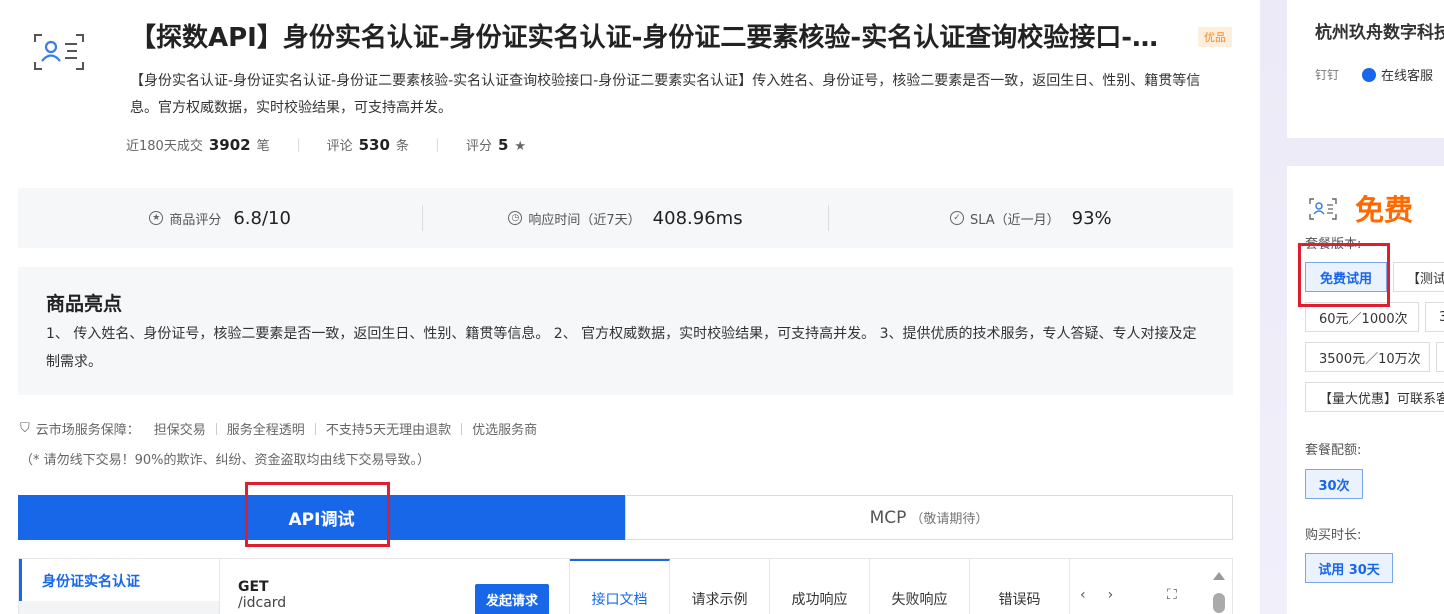  Describe the element at coordinates (1096, 595) in the screenshot. I see `tab-scroll-arrows: ‹ ›` at that location.